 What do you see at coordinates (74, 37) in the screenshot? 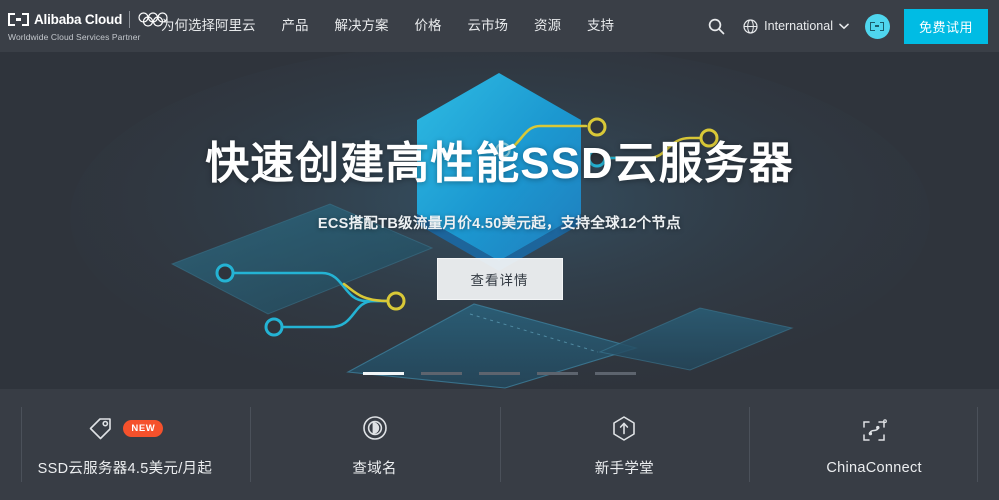
I see `logo-tagline: Worldwide Cloud Services Partner` at bounding box center [74, 37].